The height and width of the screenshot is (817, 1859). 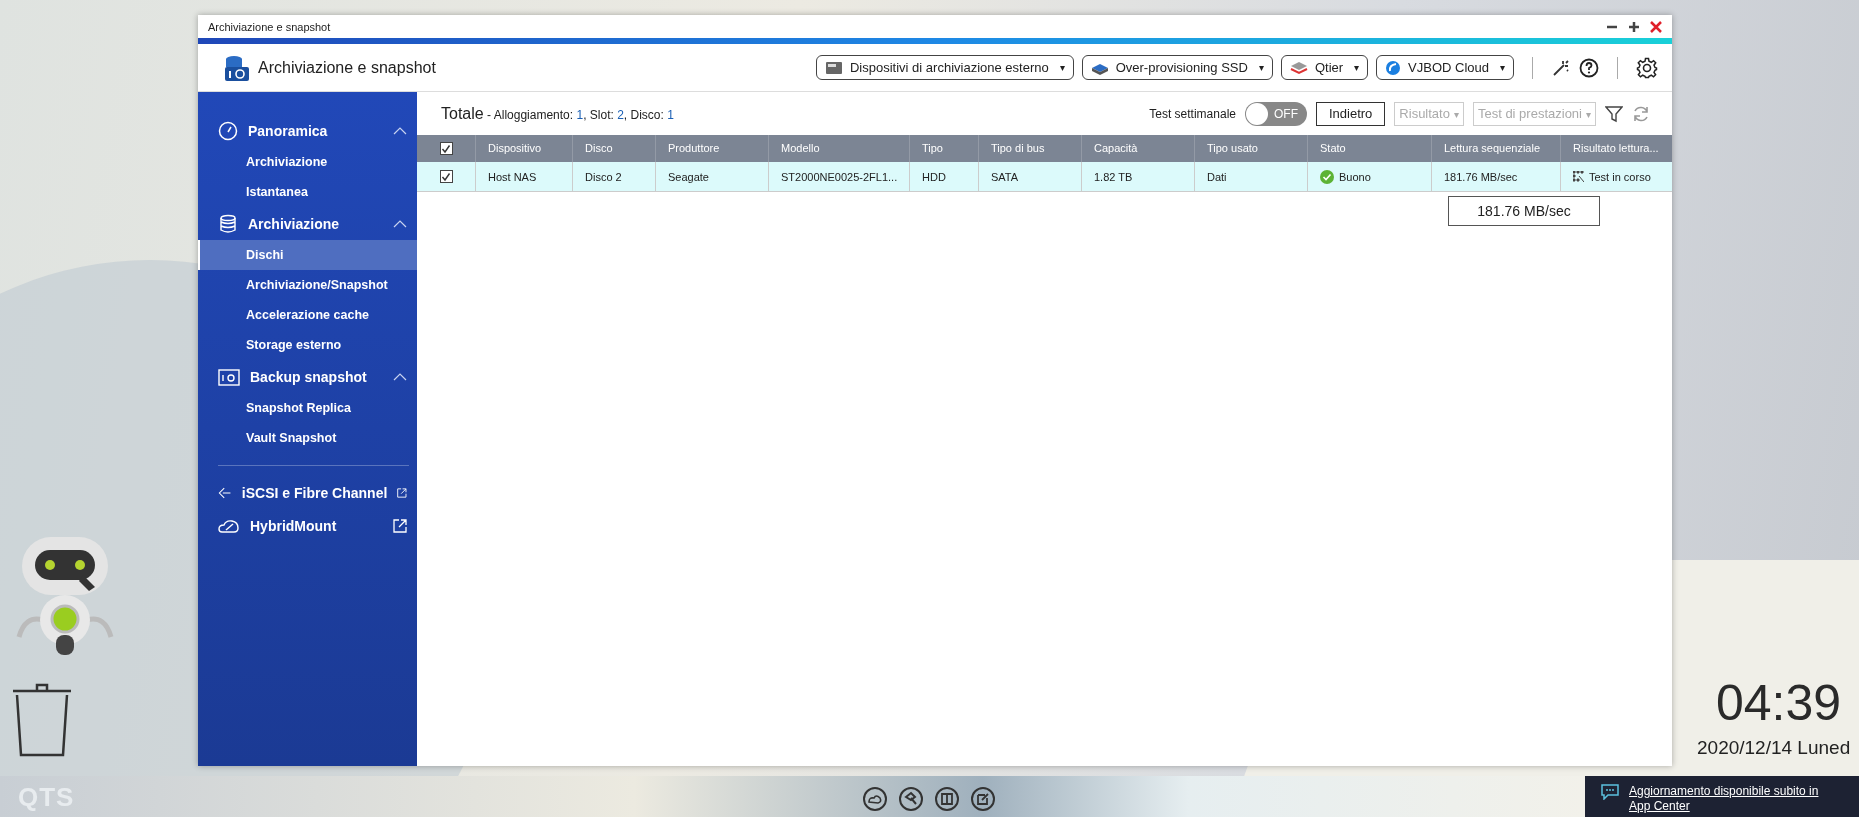 I want to click on storage-app-icon, so click(x=237, y=67).